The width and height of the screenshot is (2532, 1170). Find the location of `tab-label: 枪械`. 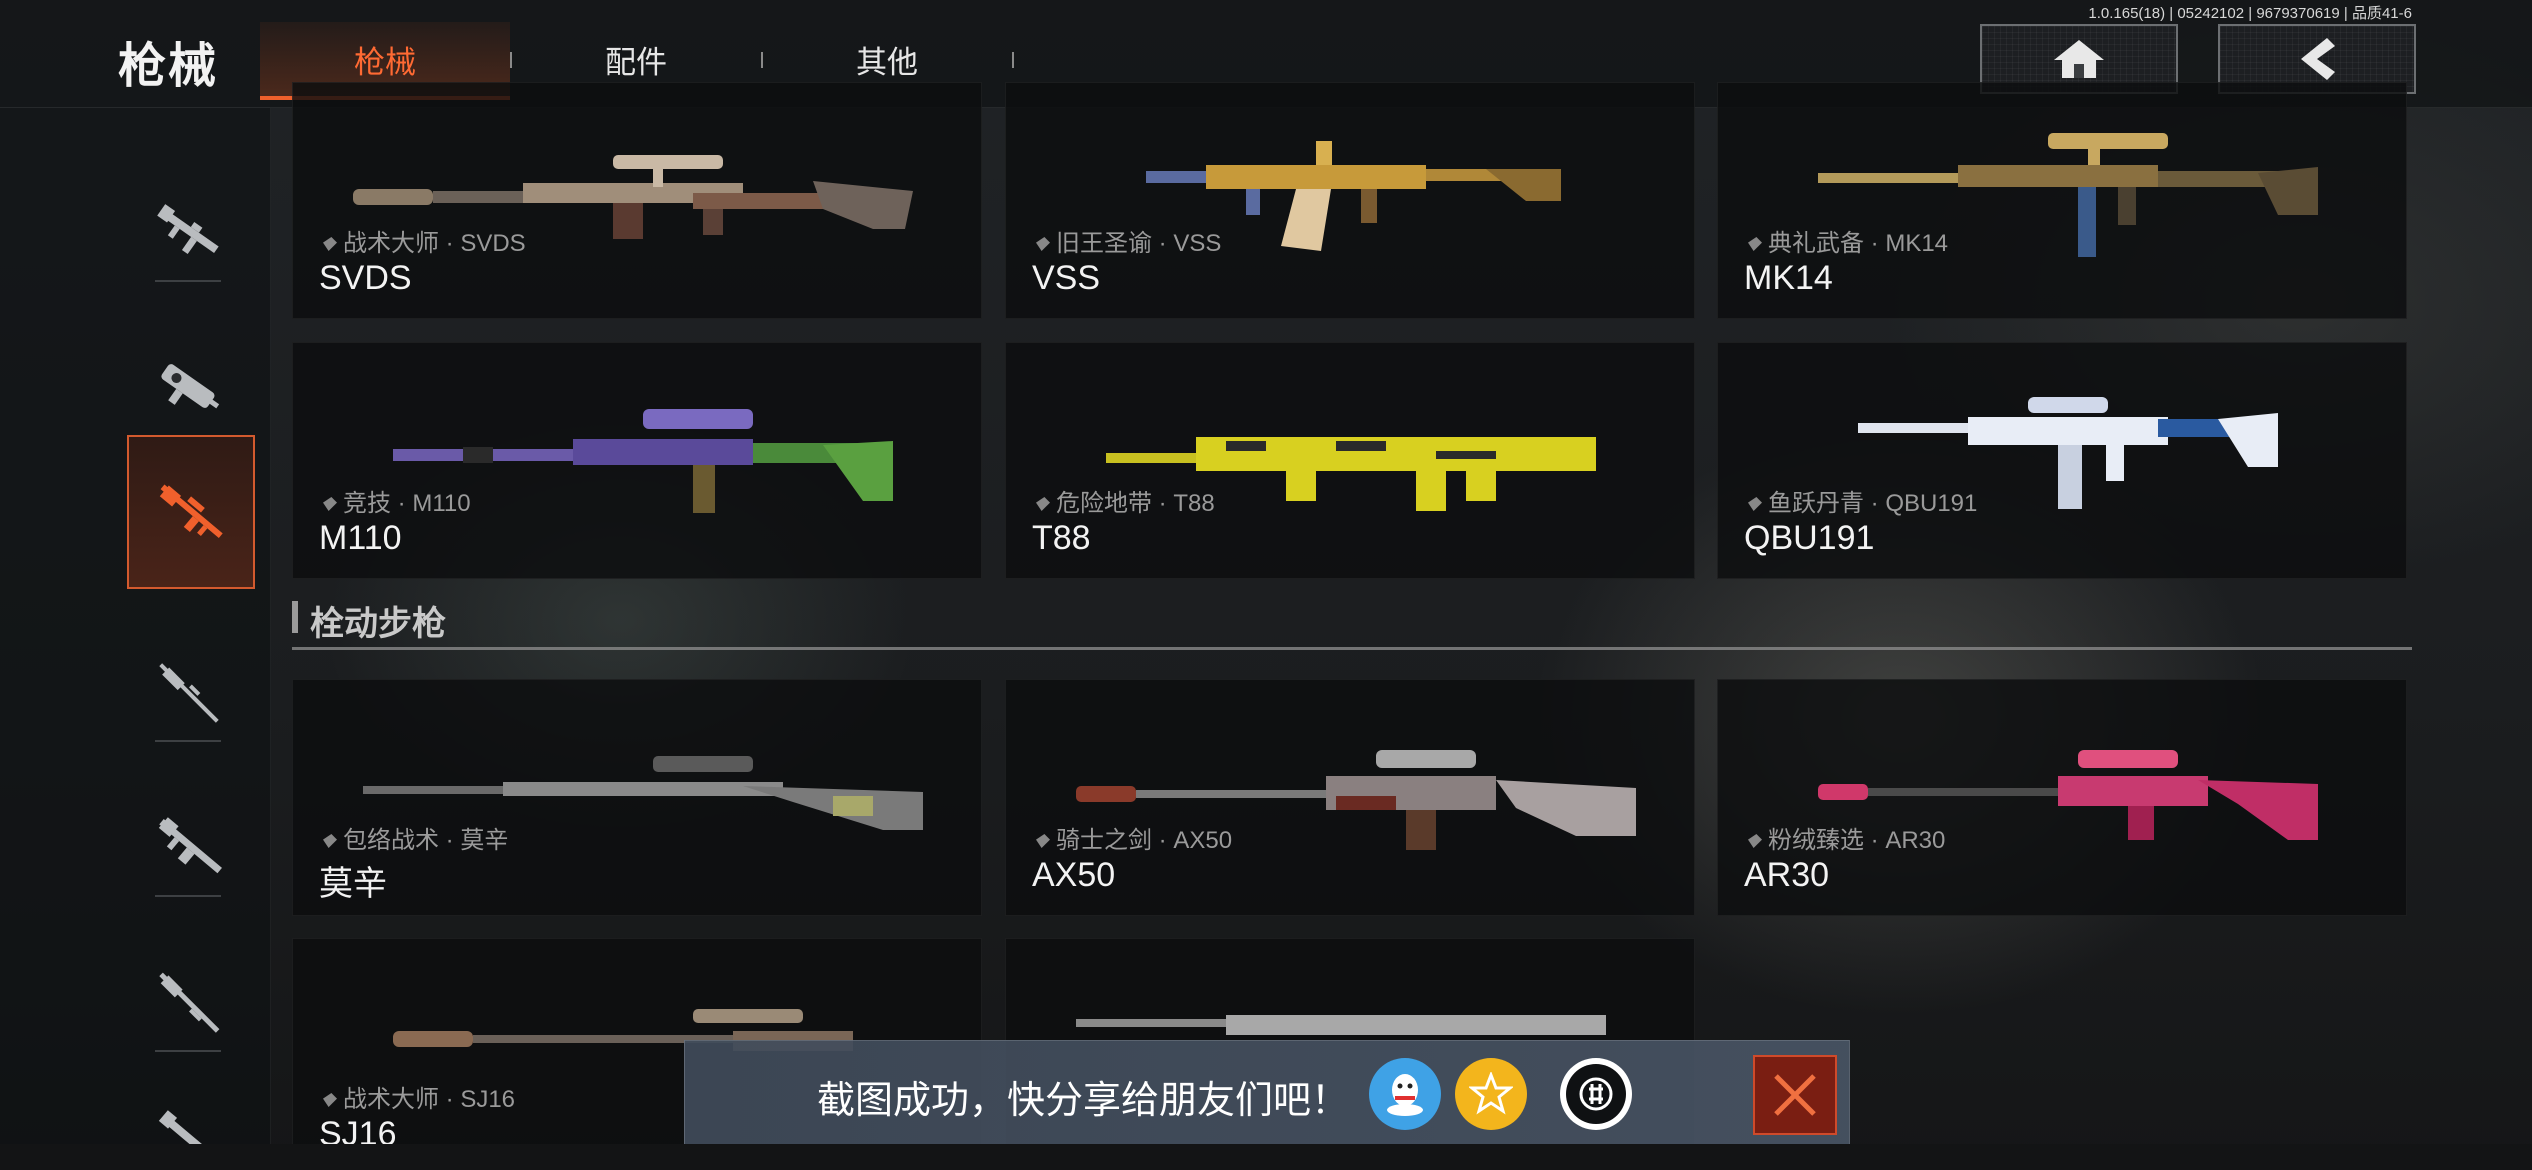

tab-label: 枪械 is located at coordinates (385, 62).